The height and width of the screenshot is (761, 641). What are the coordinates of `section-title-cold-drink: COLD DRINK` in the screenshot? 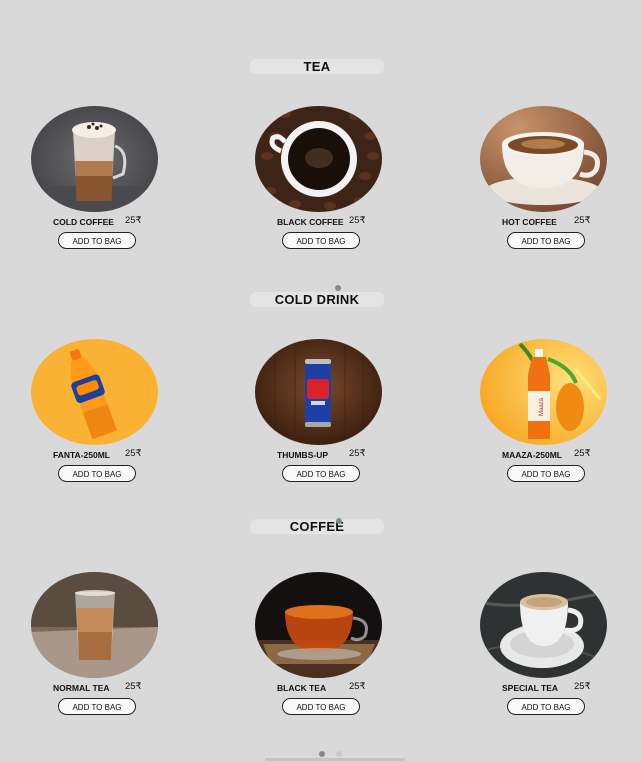 It's located at (317, 299).